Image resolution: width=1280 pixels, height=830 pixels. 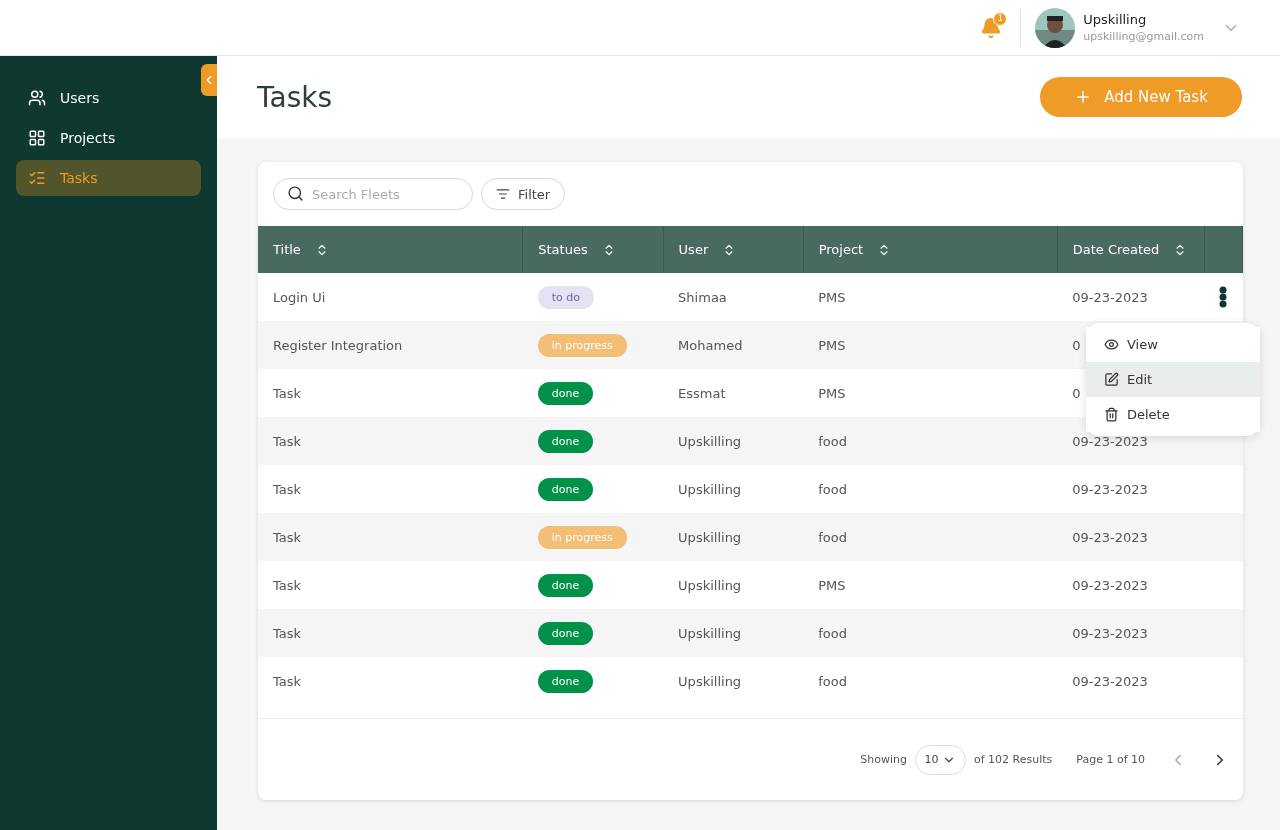 What do you see at coordinates (1143, 36) in the screenshot?
I see `user-email: upskilling@gmail.com` at bounding box center [1143, 36].